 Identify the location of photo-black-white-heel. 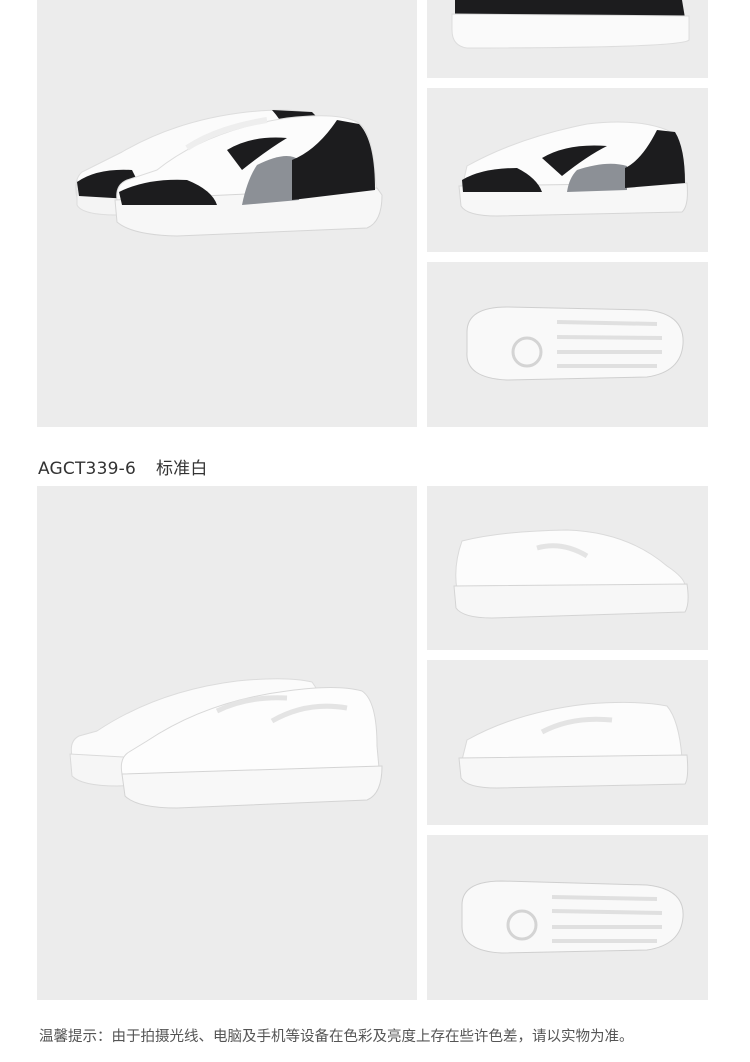
(567, 39).